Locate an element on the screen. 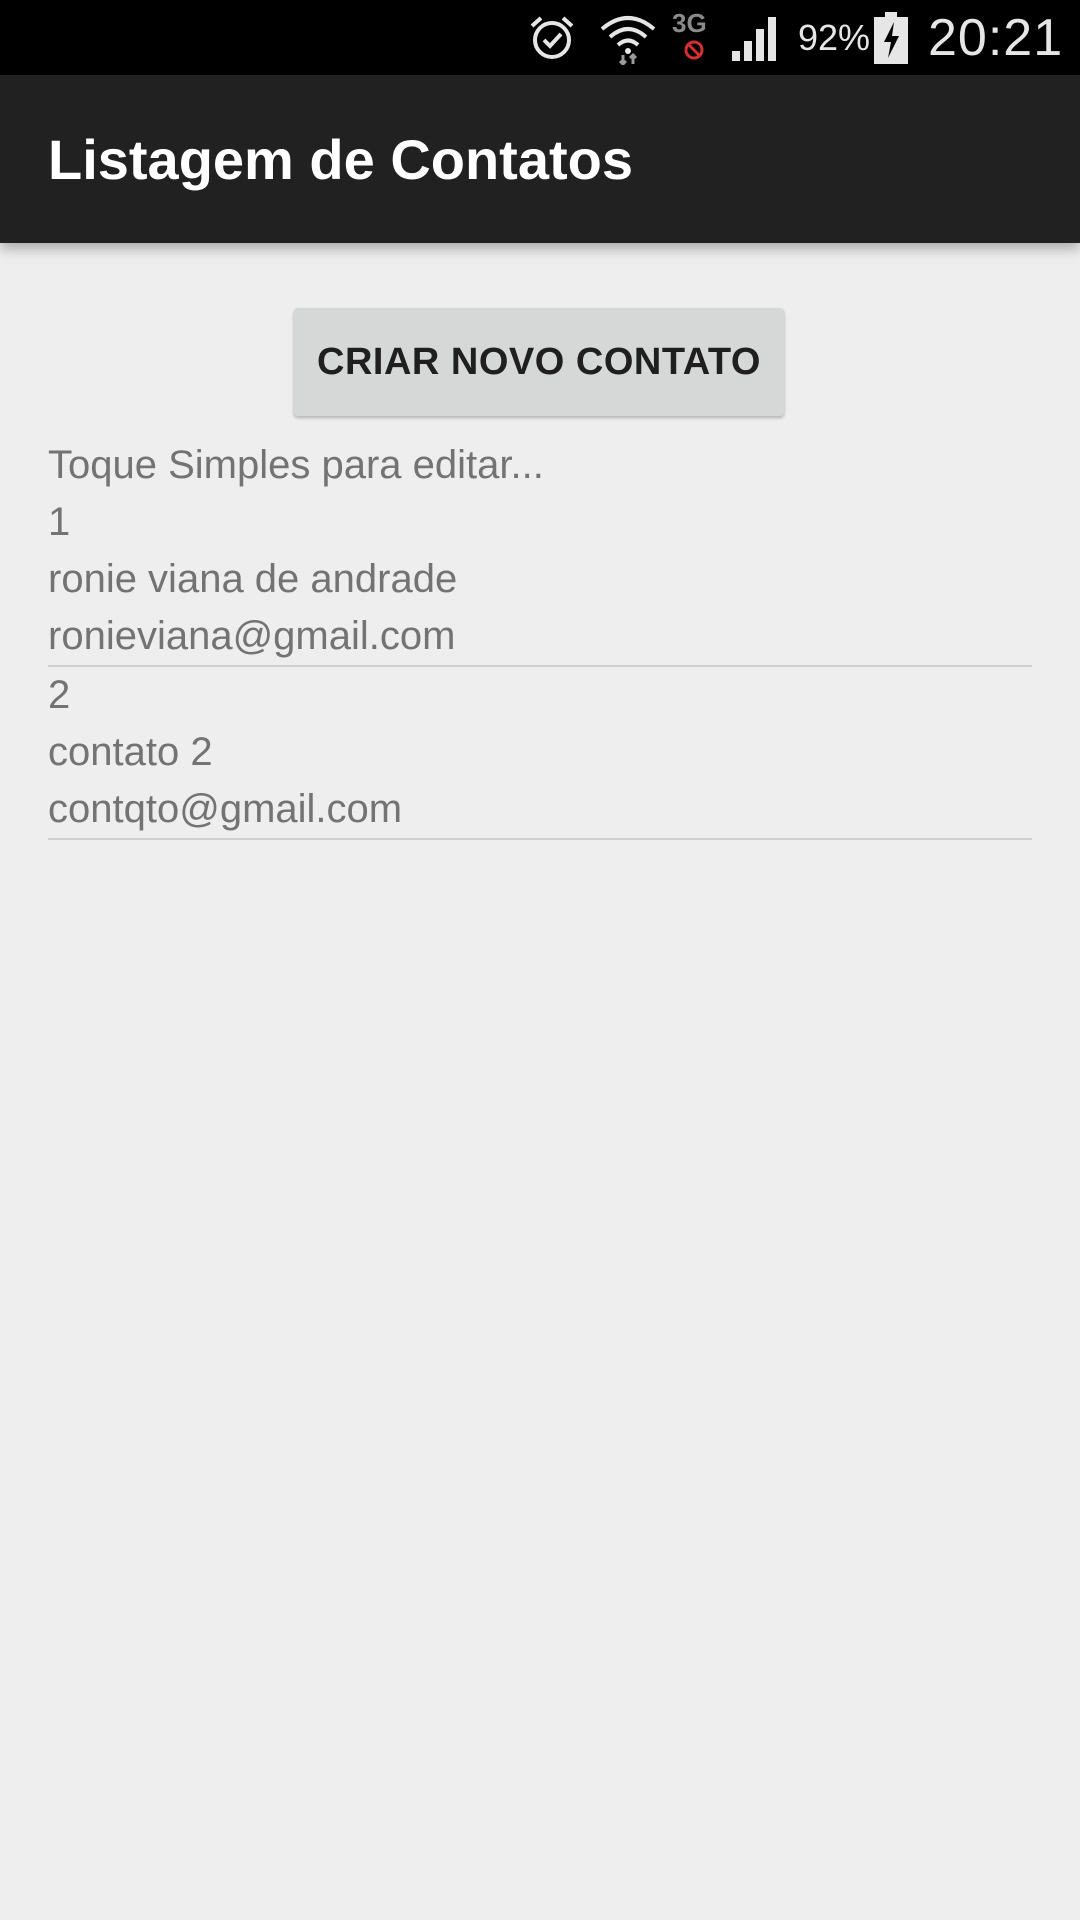  page-title: Listagem de Contatos is located at coordinates (340, 159).